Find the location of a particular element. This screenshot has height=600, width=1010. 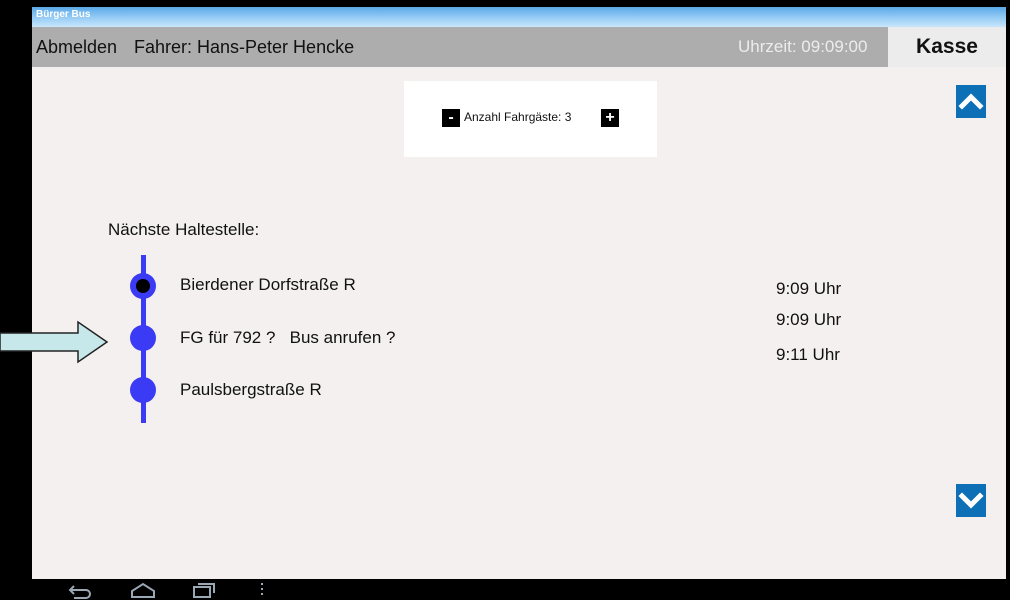

stop-time: 9:11 Uhr is located at coordinates (808, 354).